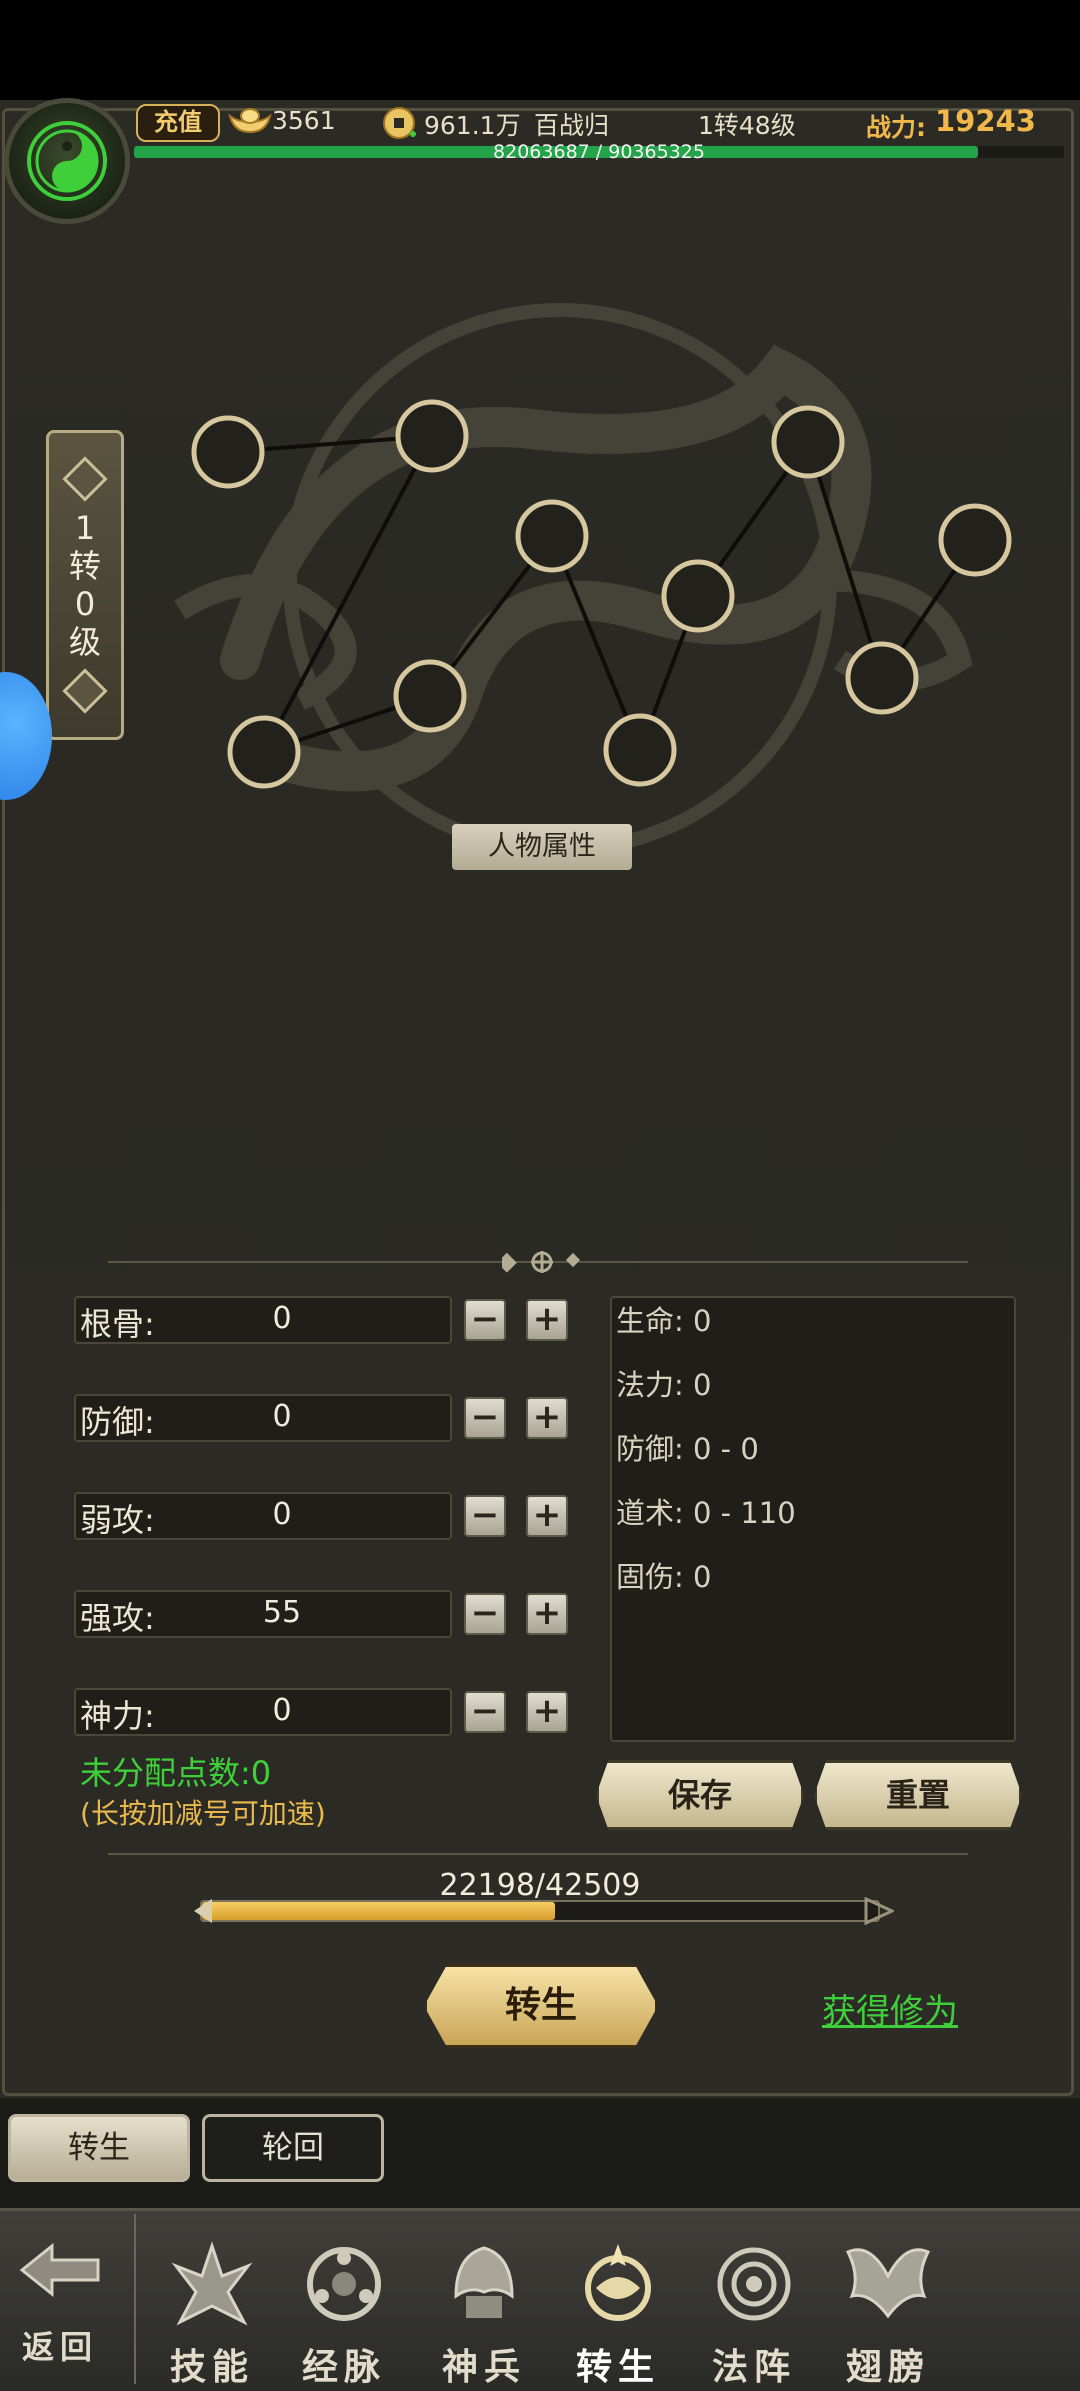 This screenshot has width=1080, height=2391. Describe the element at coordinates (753, 2367) in the screenshot. I see `nav-label: 法阵` at that location.